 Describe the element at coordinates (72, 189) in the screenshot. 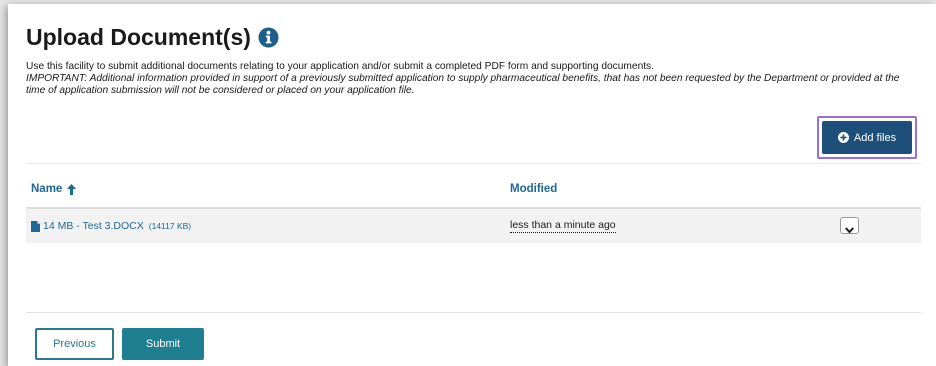

I see `arrow-up-icon` at that location.